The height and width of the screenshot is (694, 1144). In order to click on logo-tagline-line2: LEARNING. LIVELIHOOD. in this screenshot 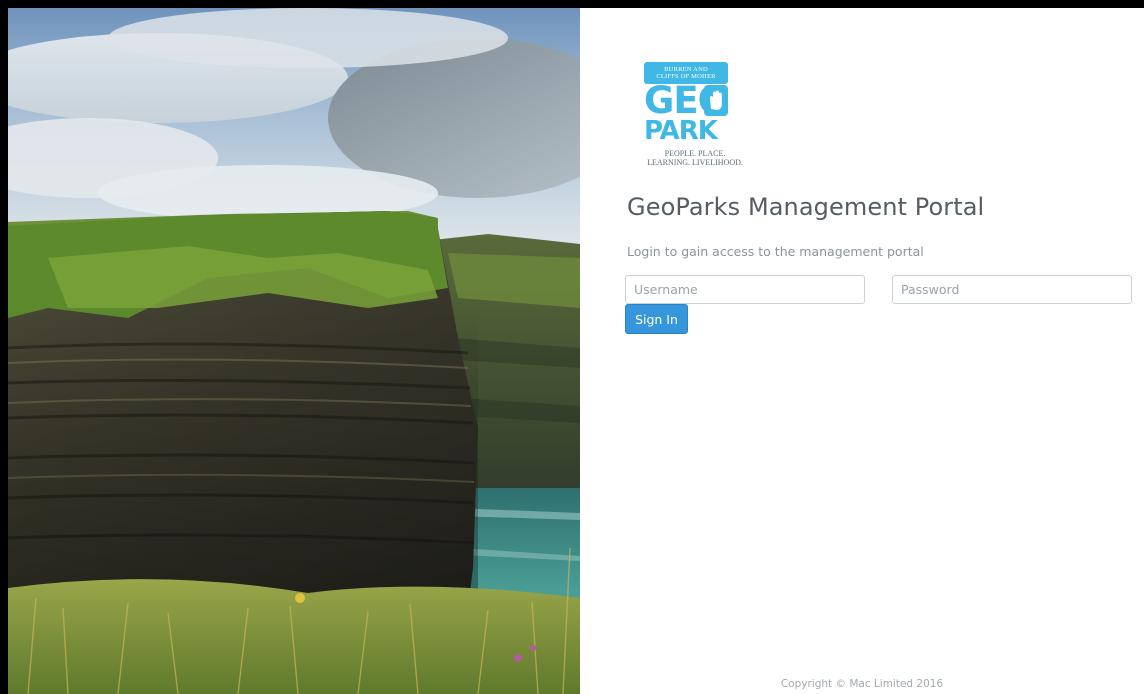, I will do `click(695, 162)`.